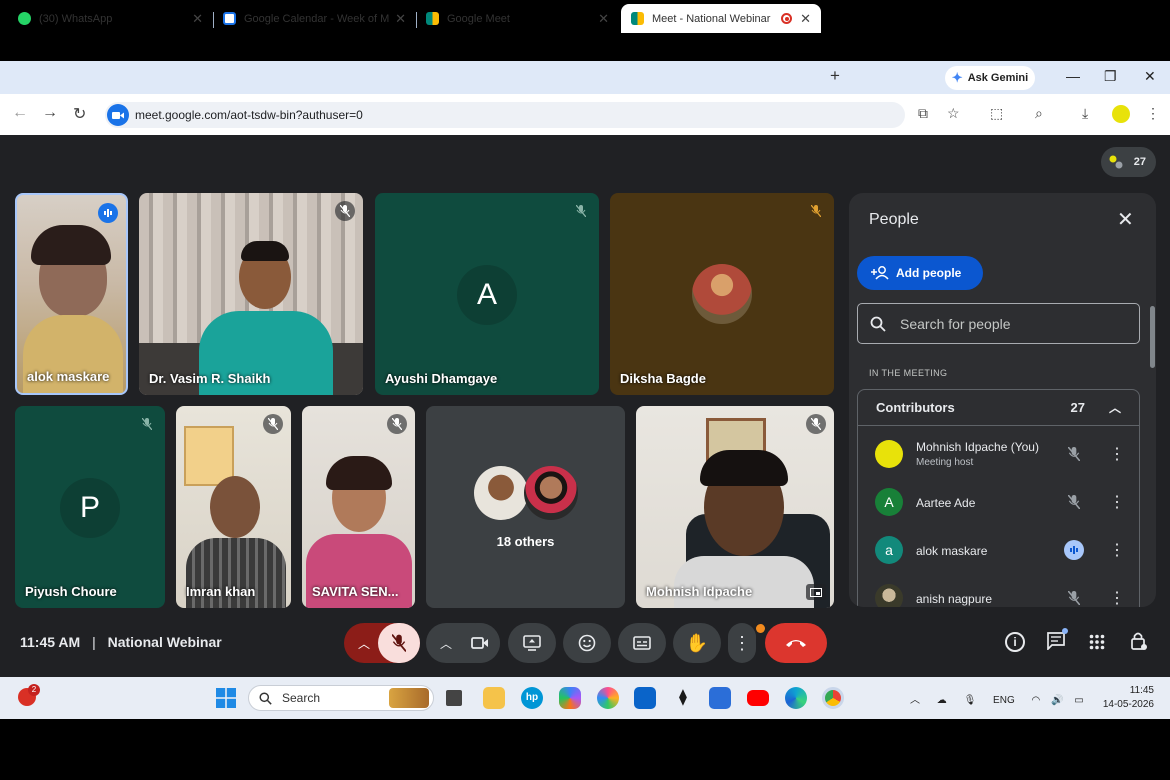 This screenshot has width=1170, height=780. What do you see at coordinates (1153, 113) in the screenshot?
I see `browser-menu-icon: ⋮` at bounding box center [1153, 113].